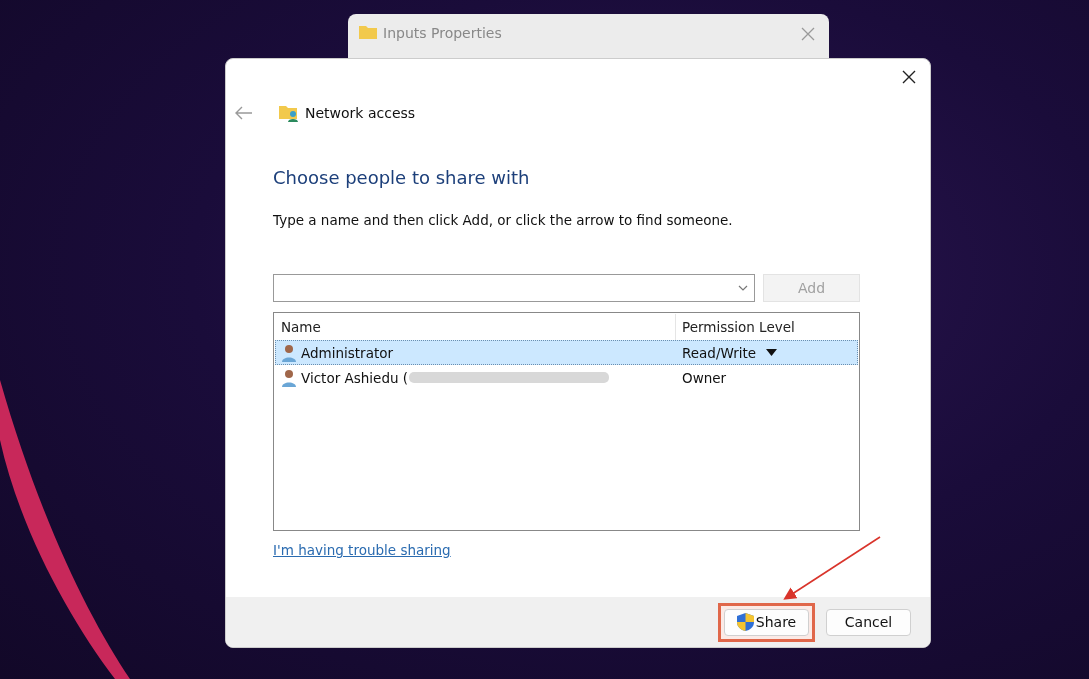 The height and width of the screenshot is (679, 1089). I want to click on permission-level: Read/Write, so click(719, 352).